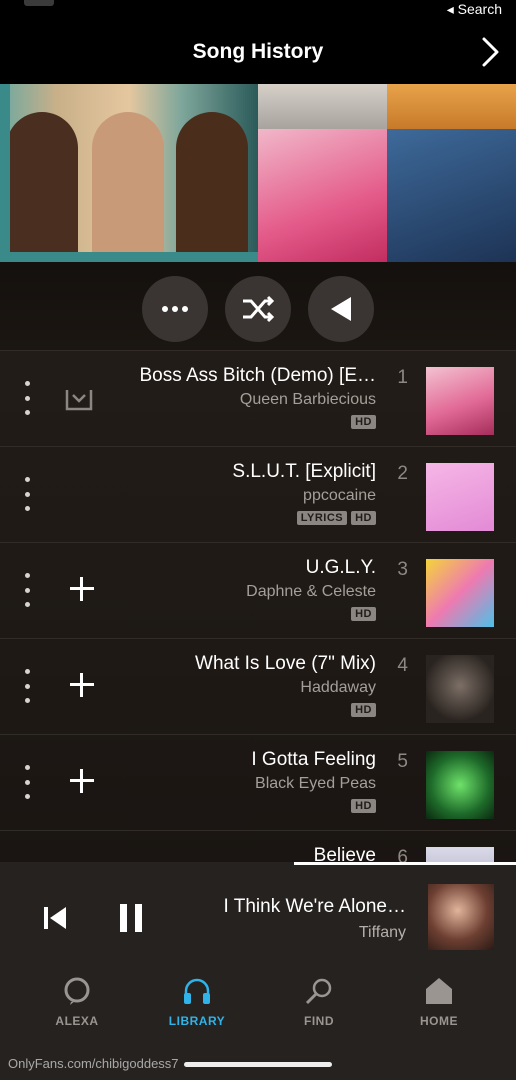 The height and width of the screenshot is (1080, 516). What do you see at coordinates (339, 495) in the screenshot?
I see `track-artist: ppcocaine` at bounding box center [339, 495].